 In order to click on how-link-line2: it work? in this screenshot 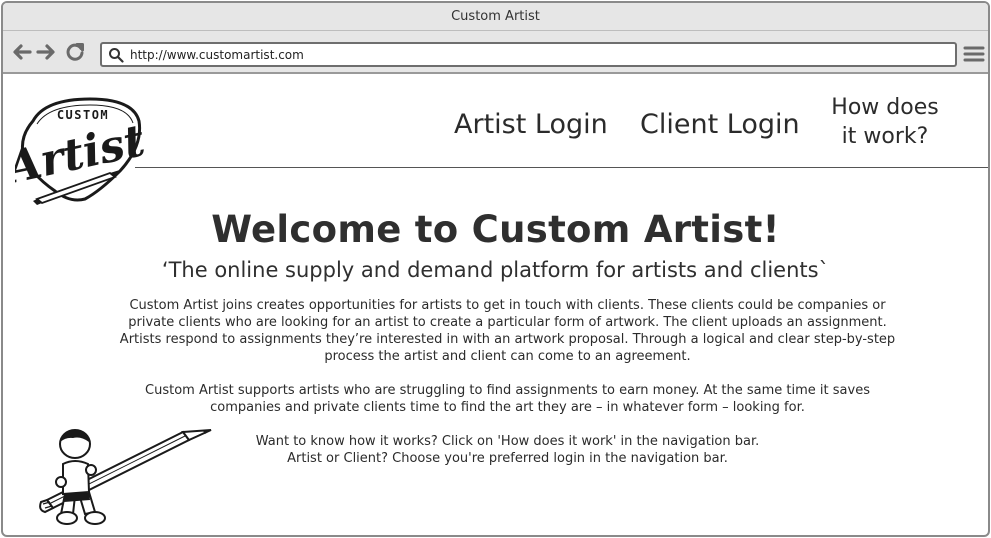, I will do `click(885, 136)`.